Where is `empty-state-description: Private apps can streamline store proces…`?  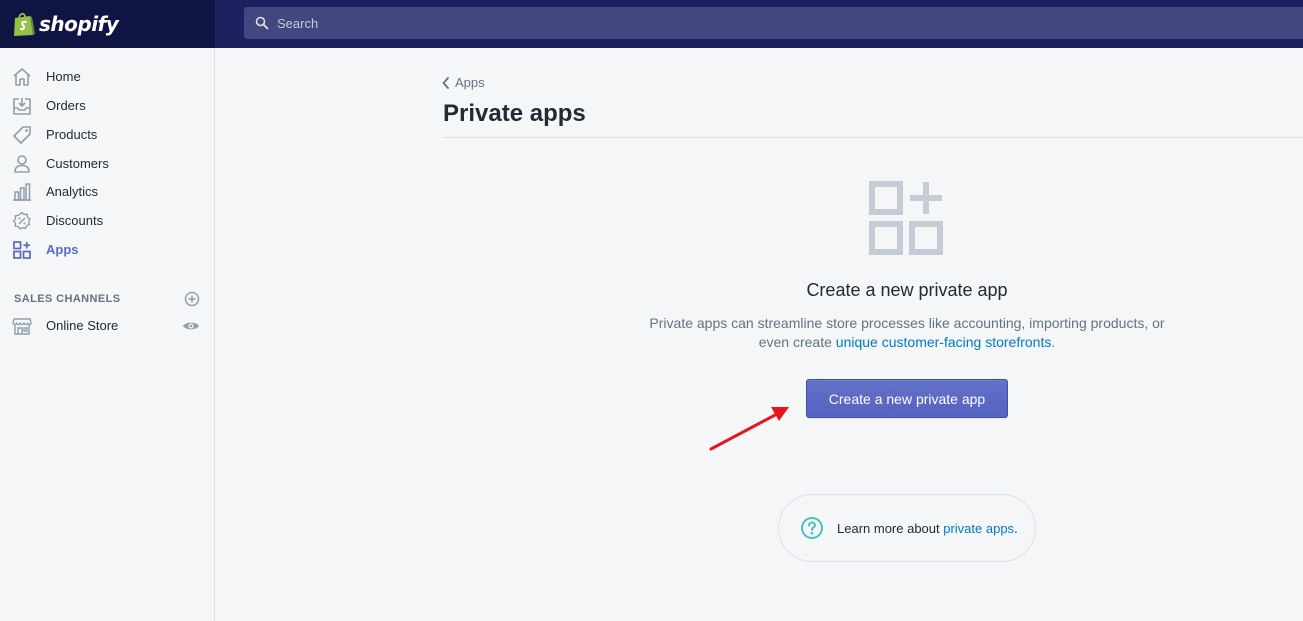
empty-state-description: Private apps can streamline store proces… is located at coordinates (907, 333).